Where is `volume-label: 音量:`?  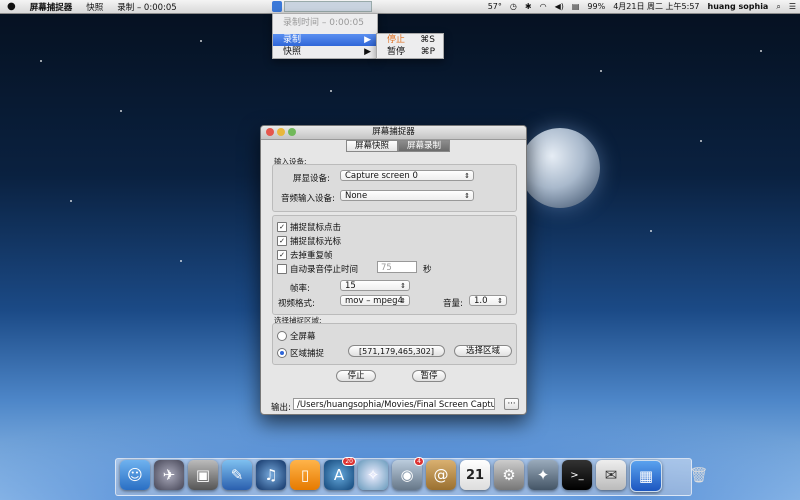 volume-label: 音量: is located at coordinates (453, 304).